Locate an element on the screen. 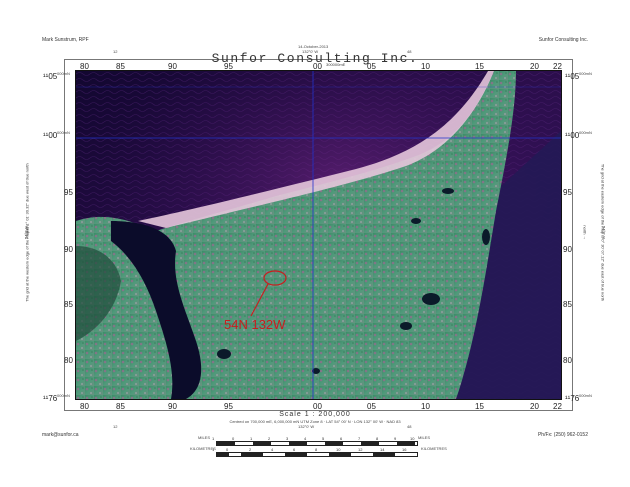 This screenshot has width=630, height=487. easting-bottom-05: 05 is located at coordinates (371, 406).